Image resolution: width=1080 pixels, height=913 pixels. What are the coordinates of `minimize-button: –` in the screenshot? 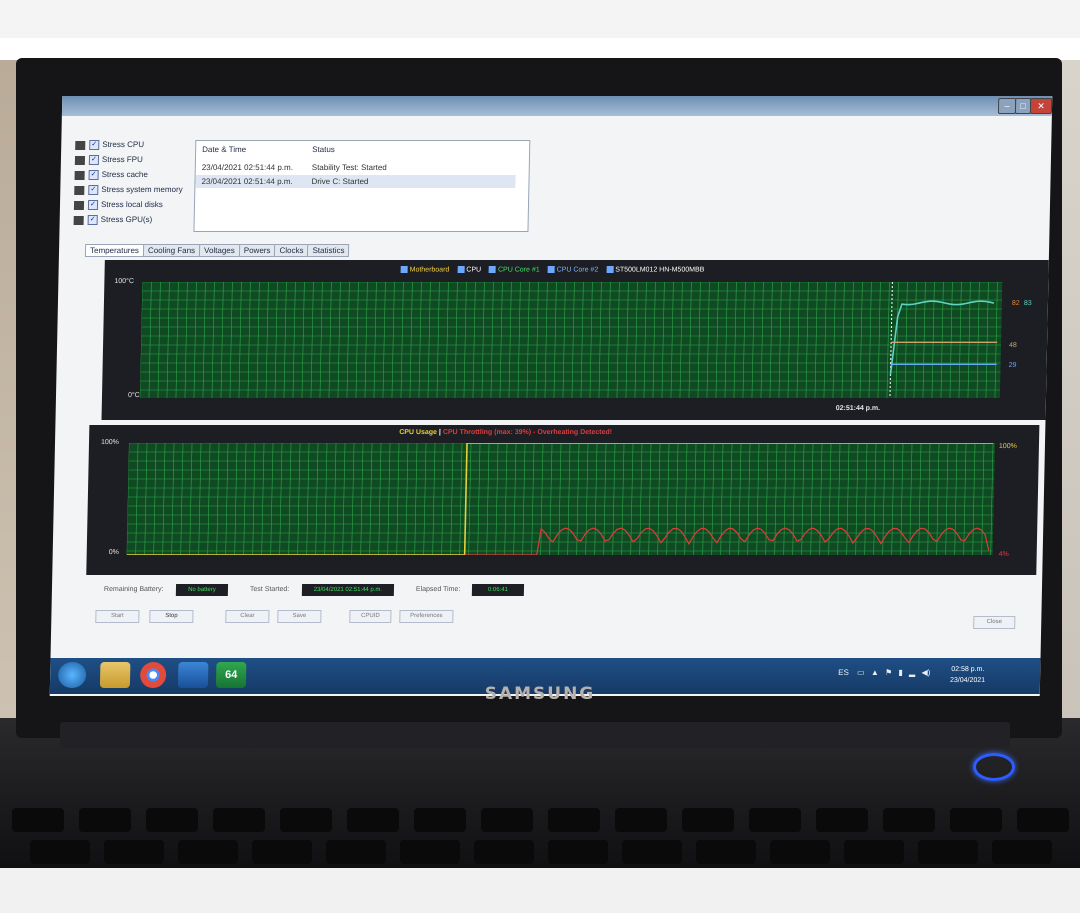 It's located at (1007, 106).